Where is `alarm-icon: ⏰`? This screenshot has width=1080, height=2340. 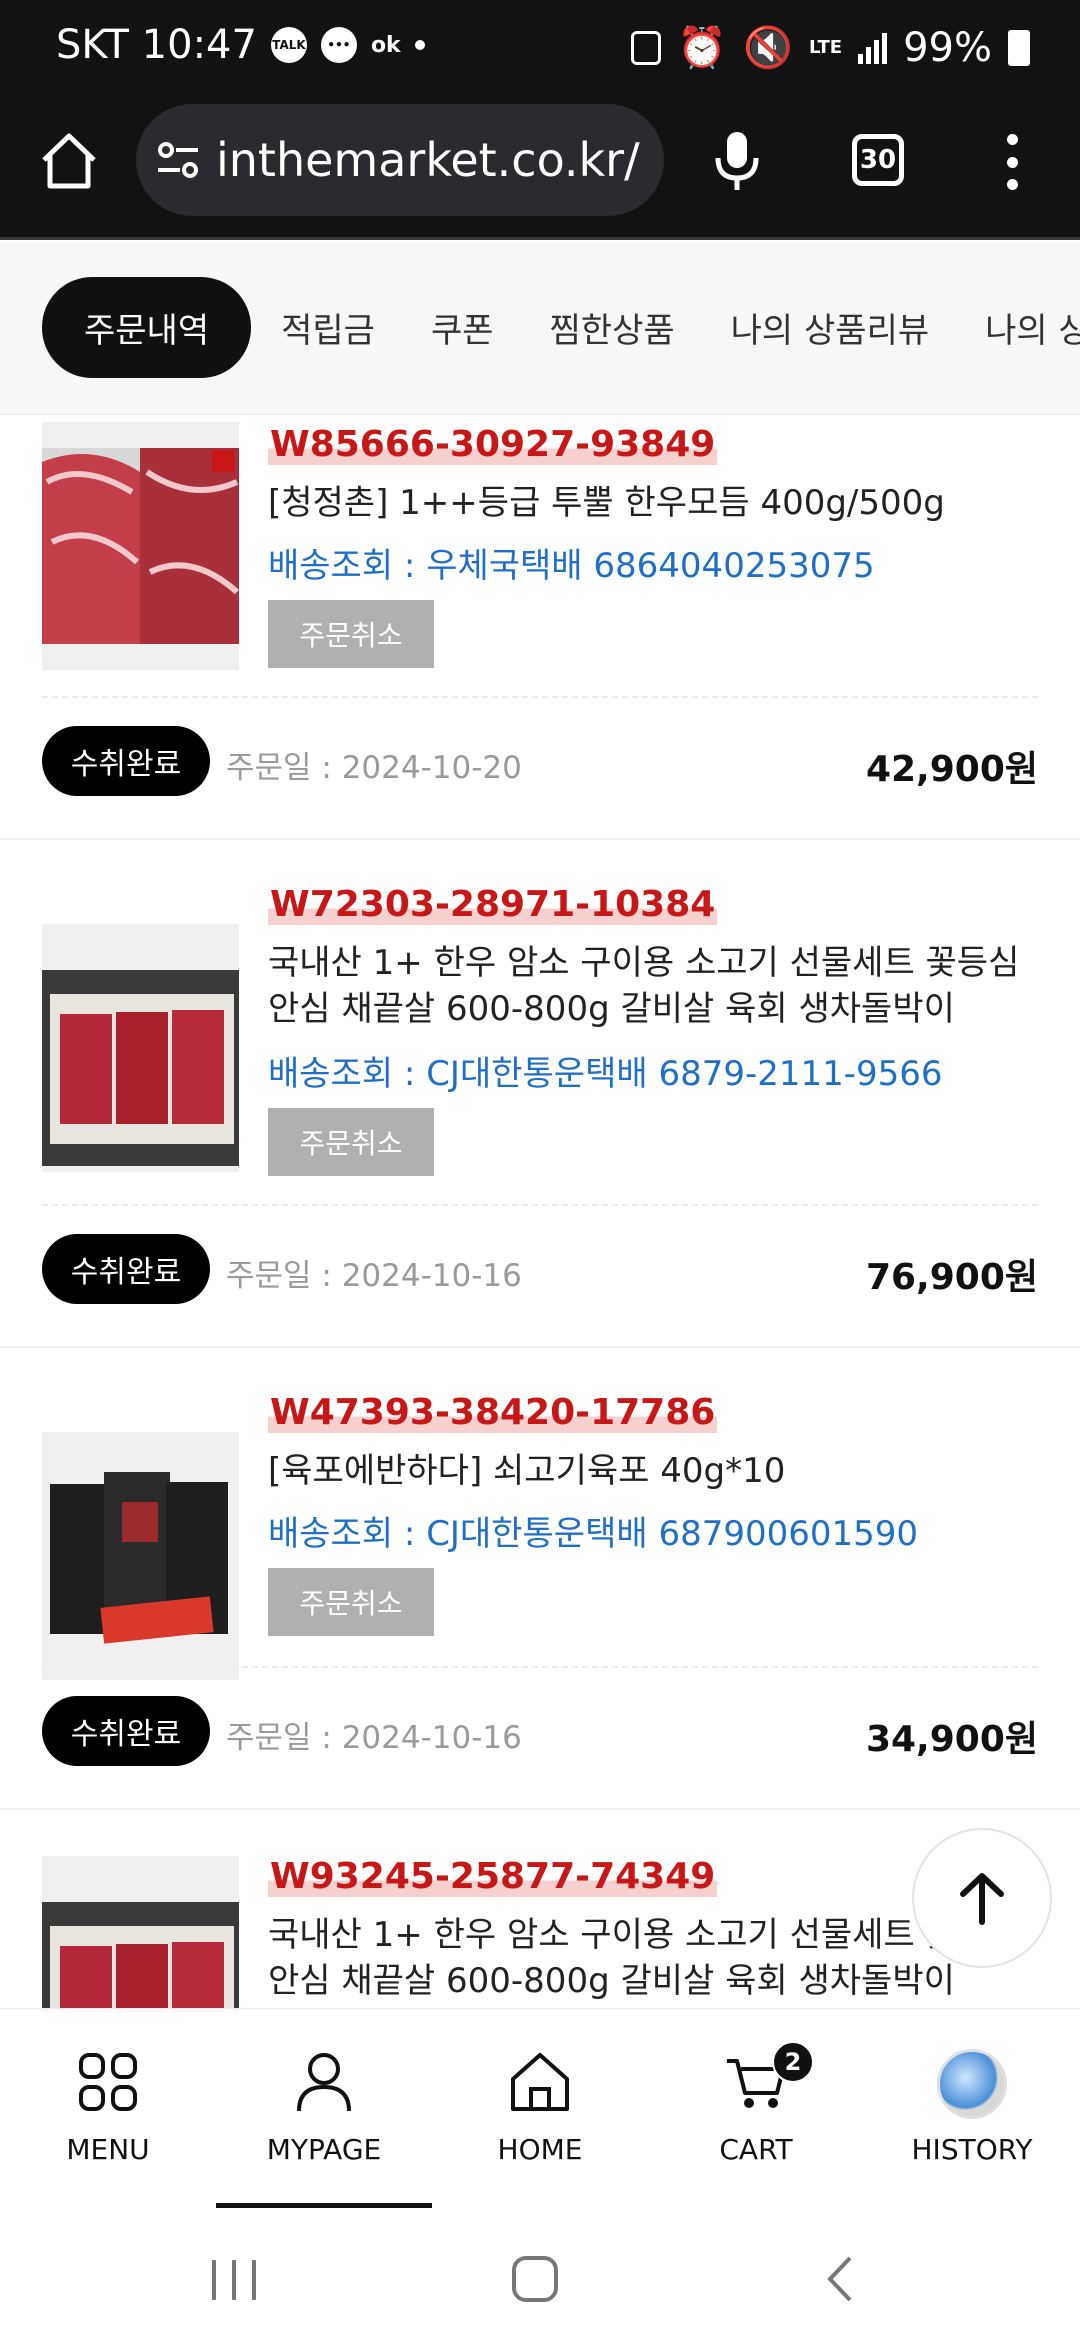 alarm-icon: ⏰ is located at coordinates (702, 48).